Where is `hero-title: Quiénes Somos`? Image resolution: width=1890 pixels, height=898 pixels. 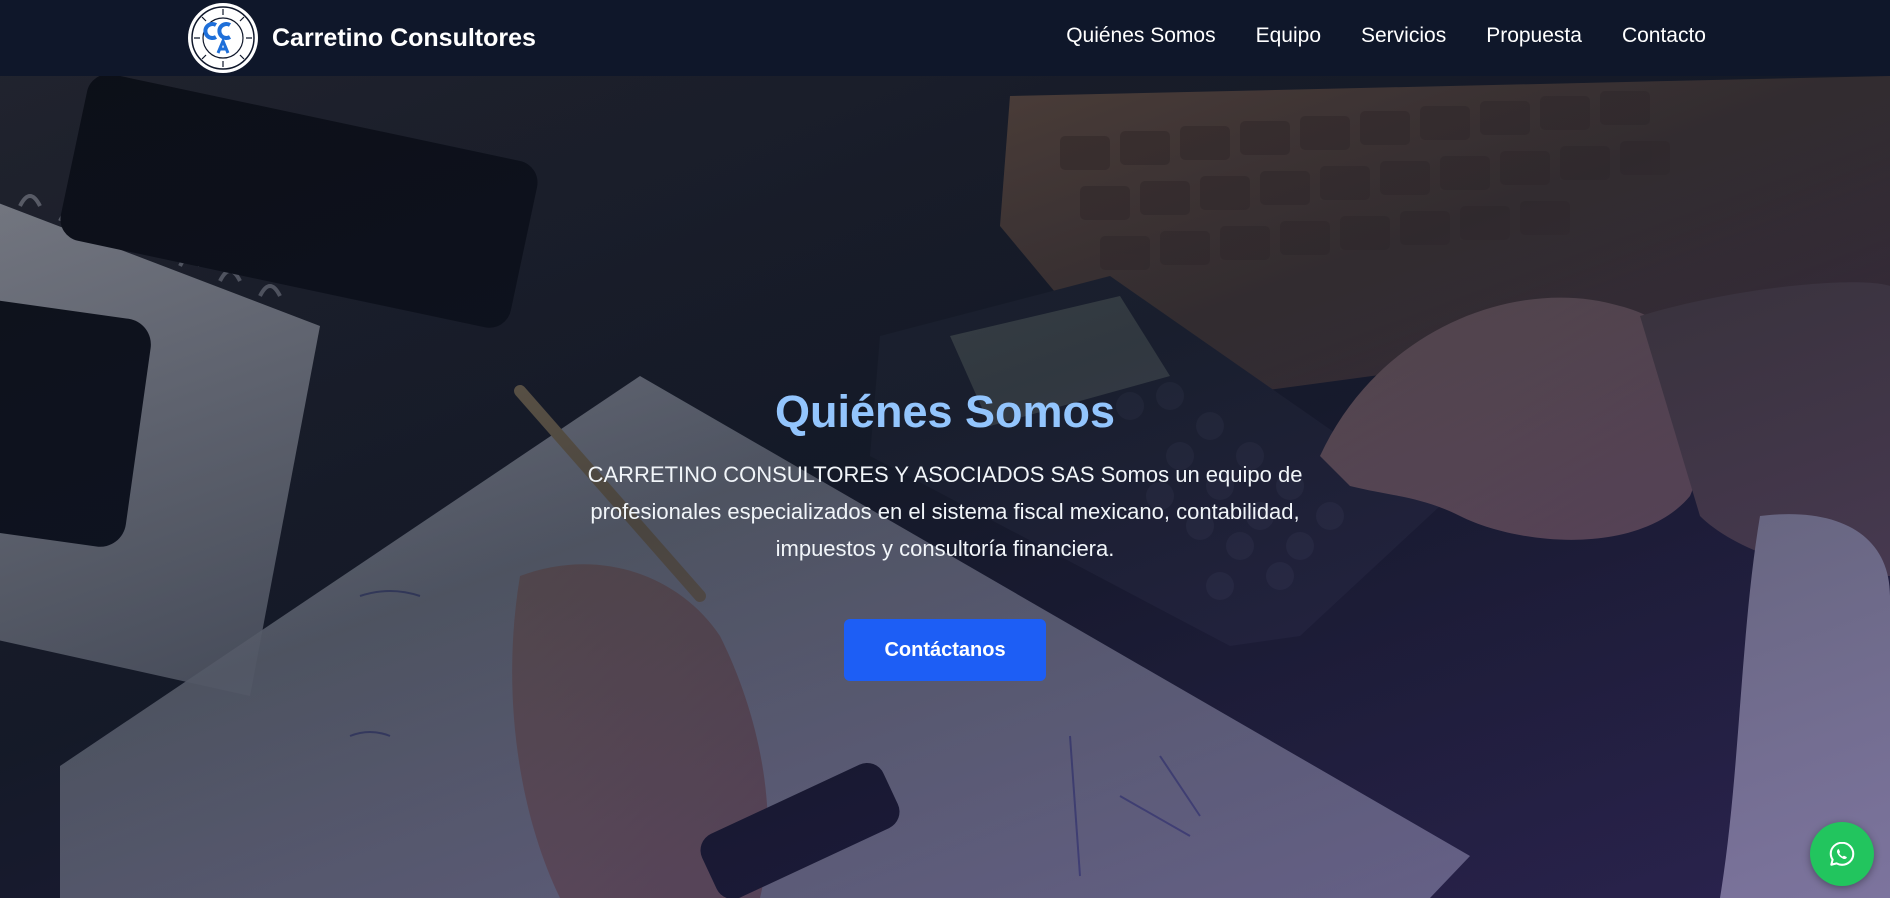
hero-title: Quiénes Somos is located at coordinates (945, 411).